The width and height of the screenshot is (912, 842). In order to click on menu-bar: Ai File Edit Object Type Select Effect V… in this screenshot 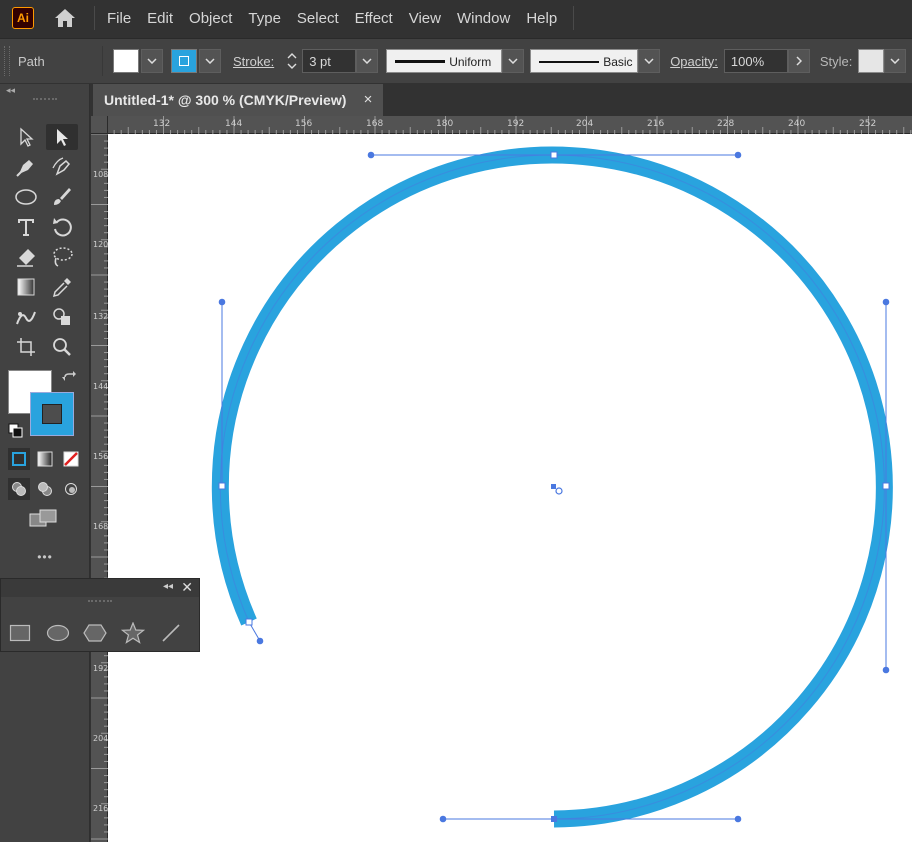, I will do `click(456, 18)`.